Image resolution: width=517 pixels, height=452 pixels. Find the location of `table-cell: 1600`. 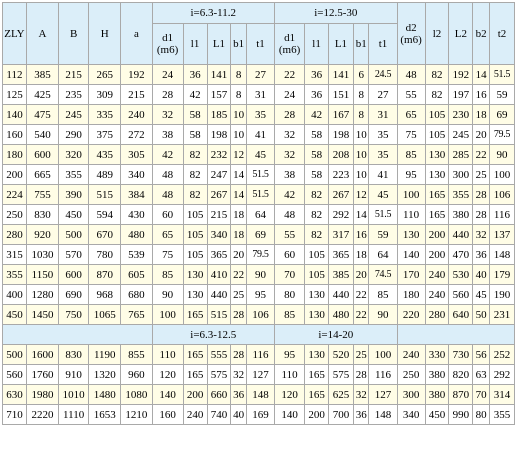

table-cell: 1600 is located at coordinates (42, 354).